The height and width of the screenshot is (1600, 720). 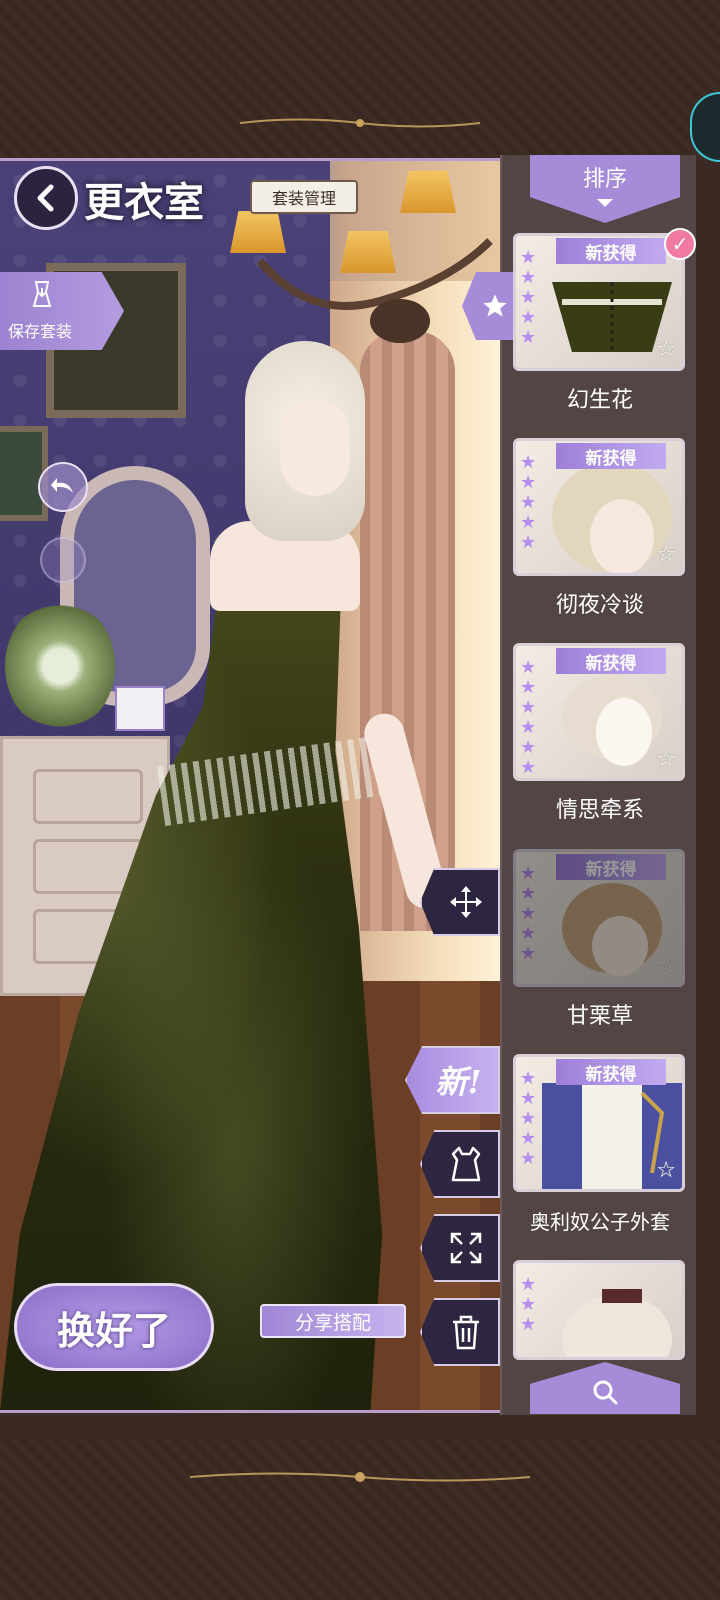 I want to click on back-button, so click(x=46, y=198).